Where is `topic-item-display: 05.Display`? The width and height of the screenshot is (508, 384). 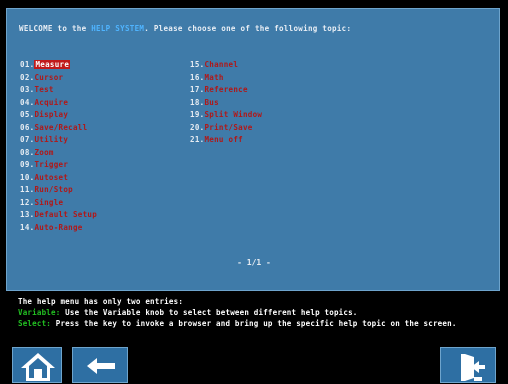
topic-item-display: 05.Display is located at coordinates (58, 115).